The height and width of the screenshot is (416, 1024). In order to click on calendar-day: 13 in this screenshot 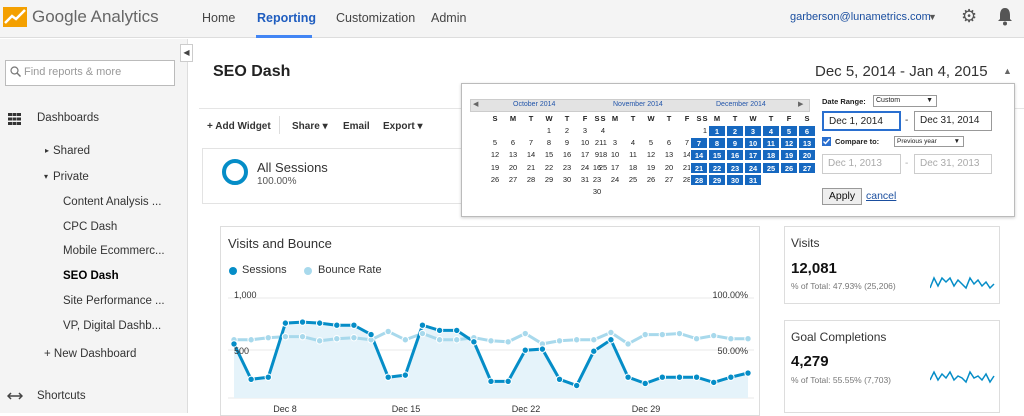, I will do `click(513, 155)`.